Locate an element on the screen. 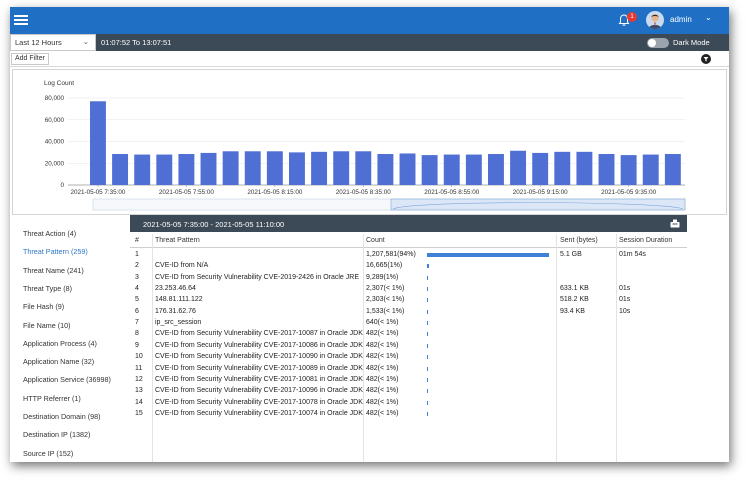 This screenshot has height=494, width=747. row-number: 13 is located at coordinates (139, 391).